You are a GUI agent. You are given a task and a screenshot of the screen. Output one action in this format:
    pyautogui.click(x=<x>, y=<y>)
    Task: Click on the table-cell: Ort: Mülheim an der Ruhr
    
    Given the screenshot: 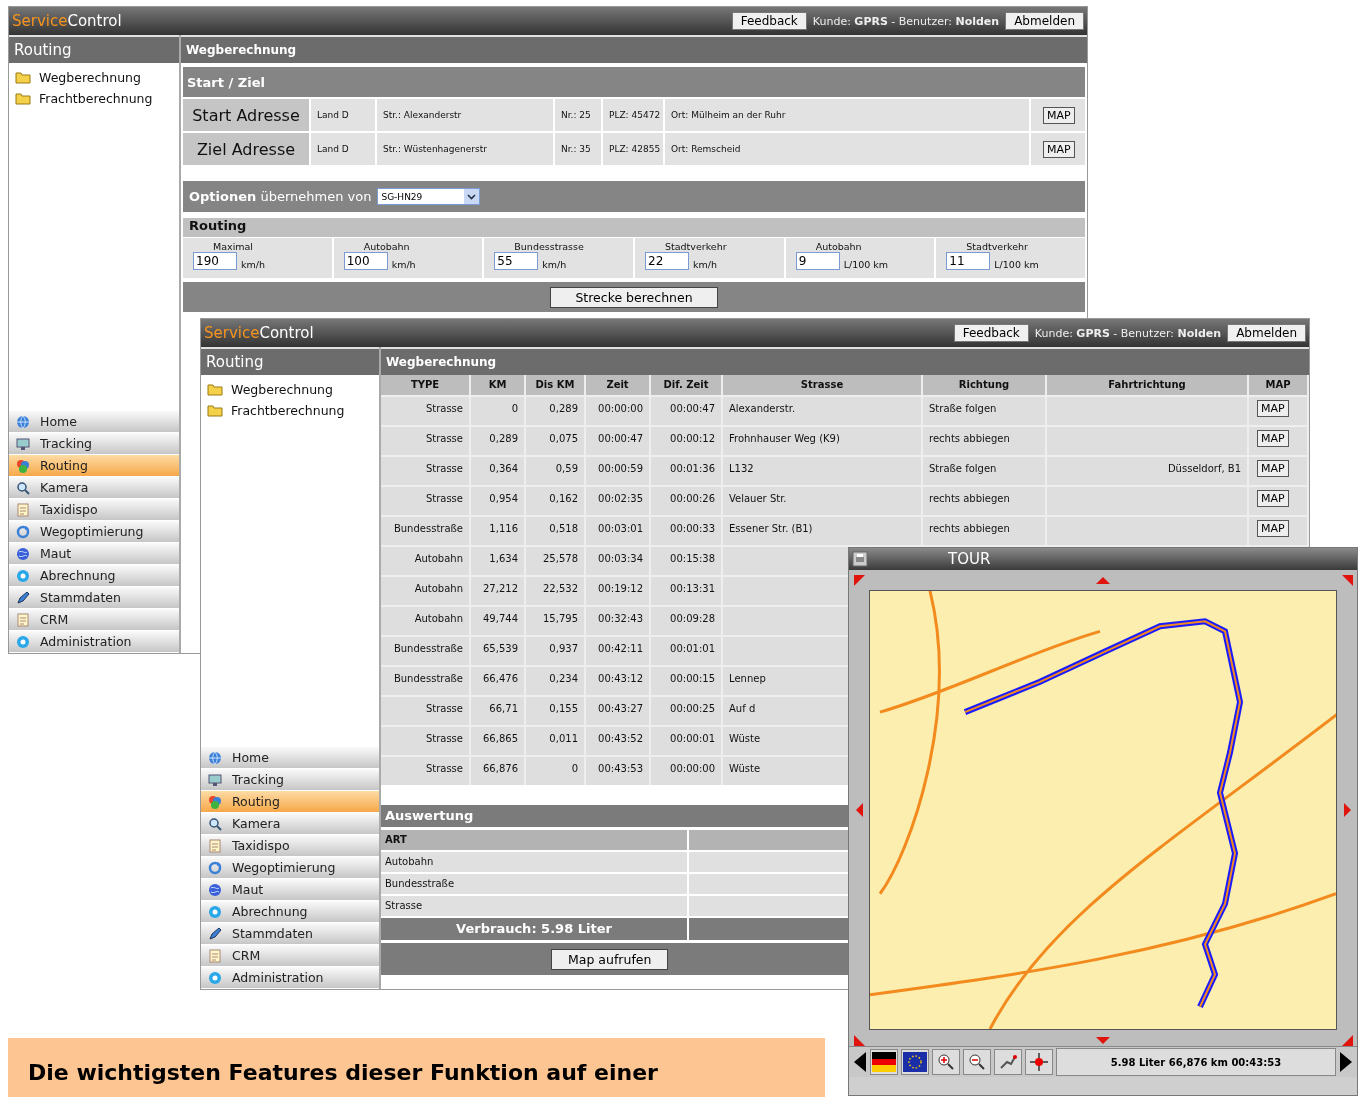 What is the action you would take?
    pyautogui.click(x=847, y=115)
    